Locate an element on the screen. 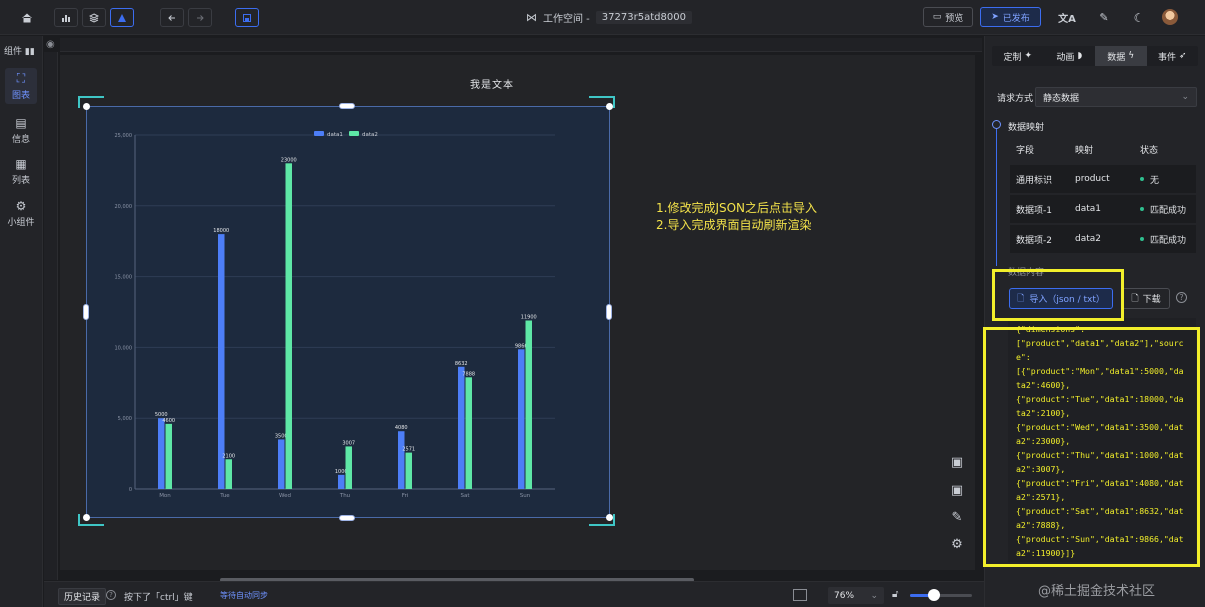  file-icon: 🗋︎ is located at coordinates (1135, 298).